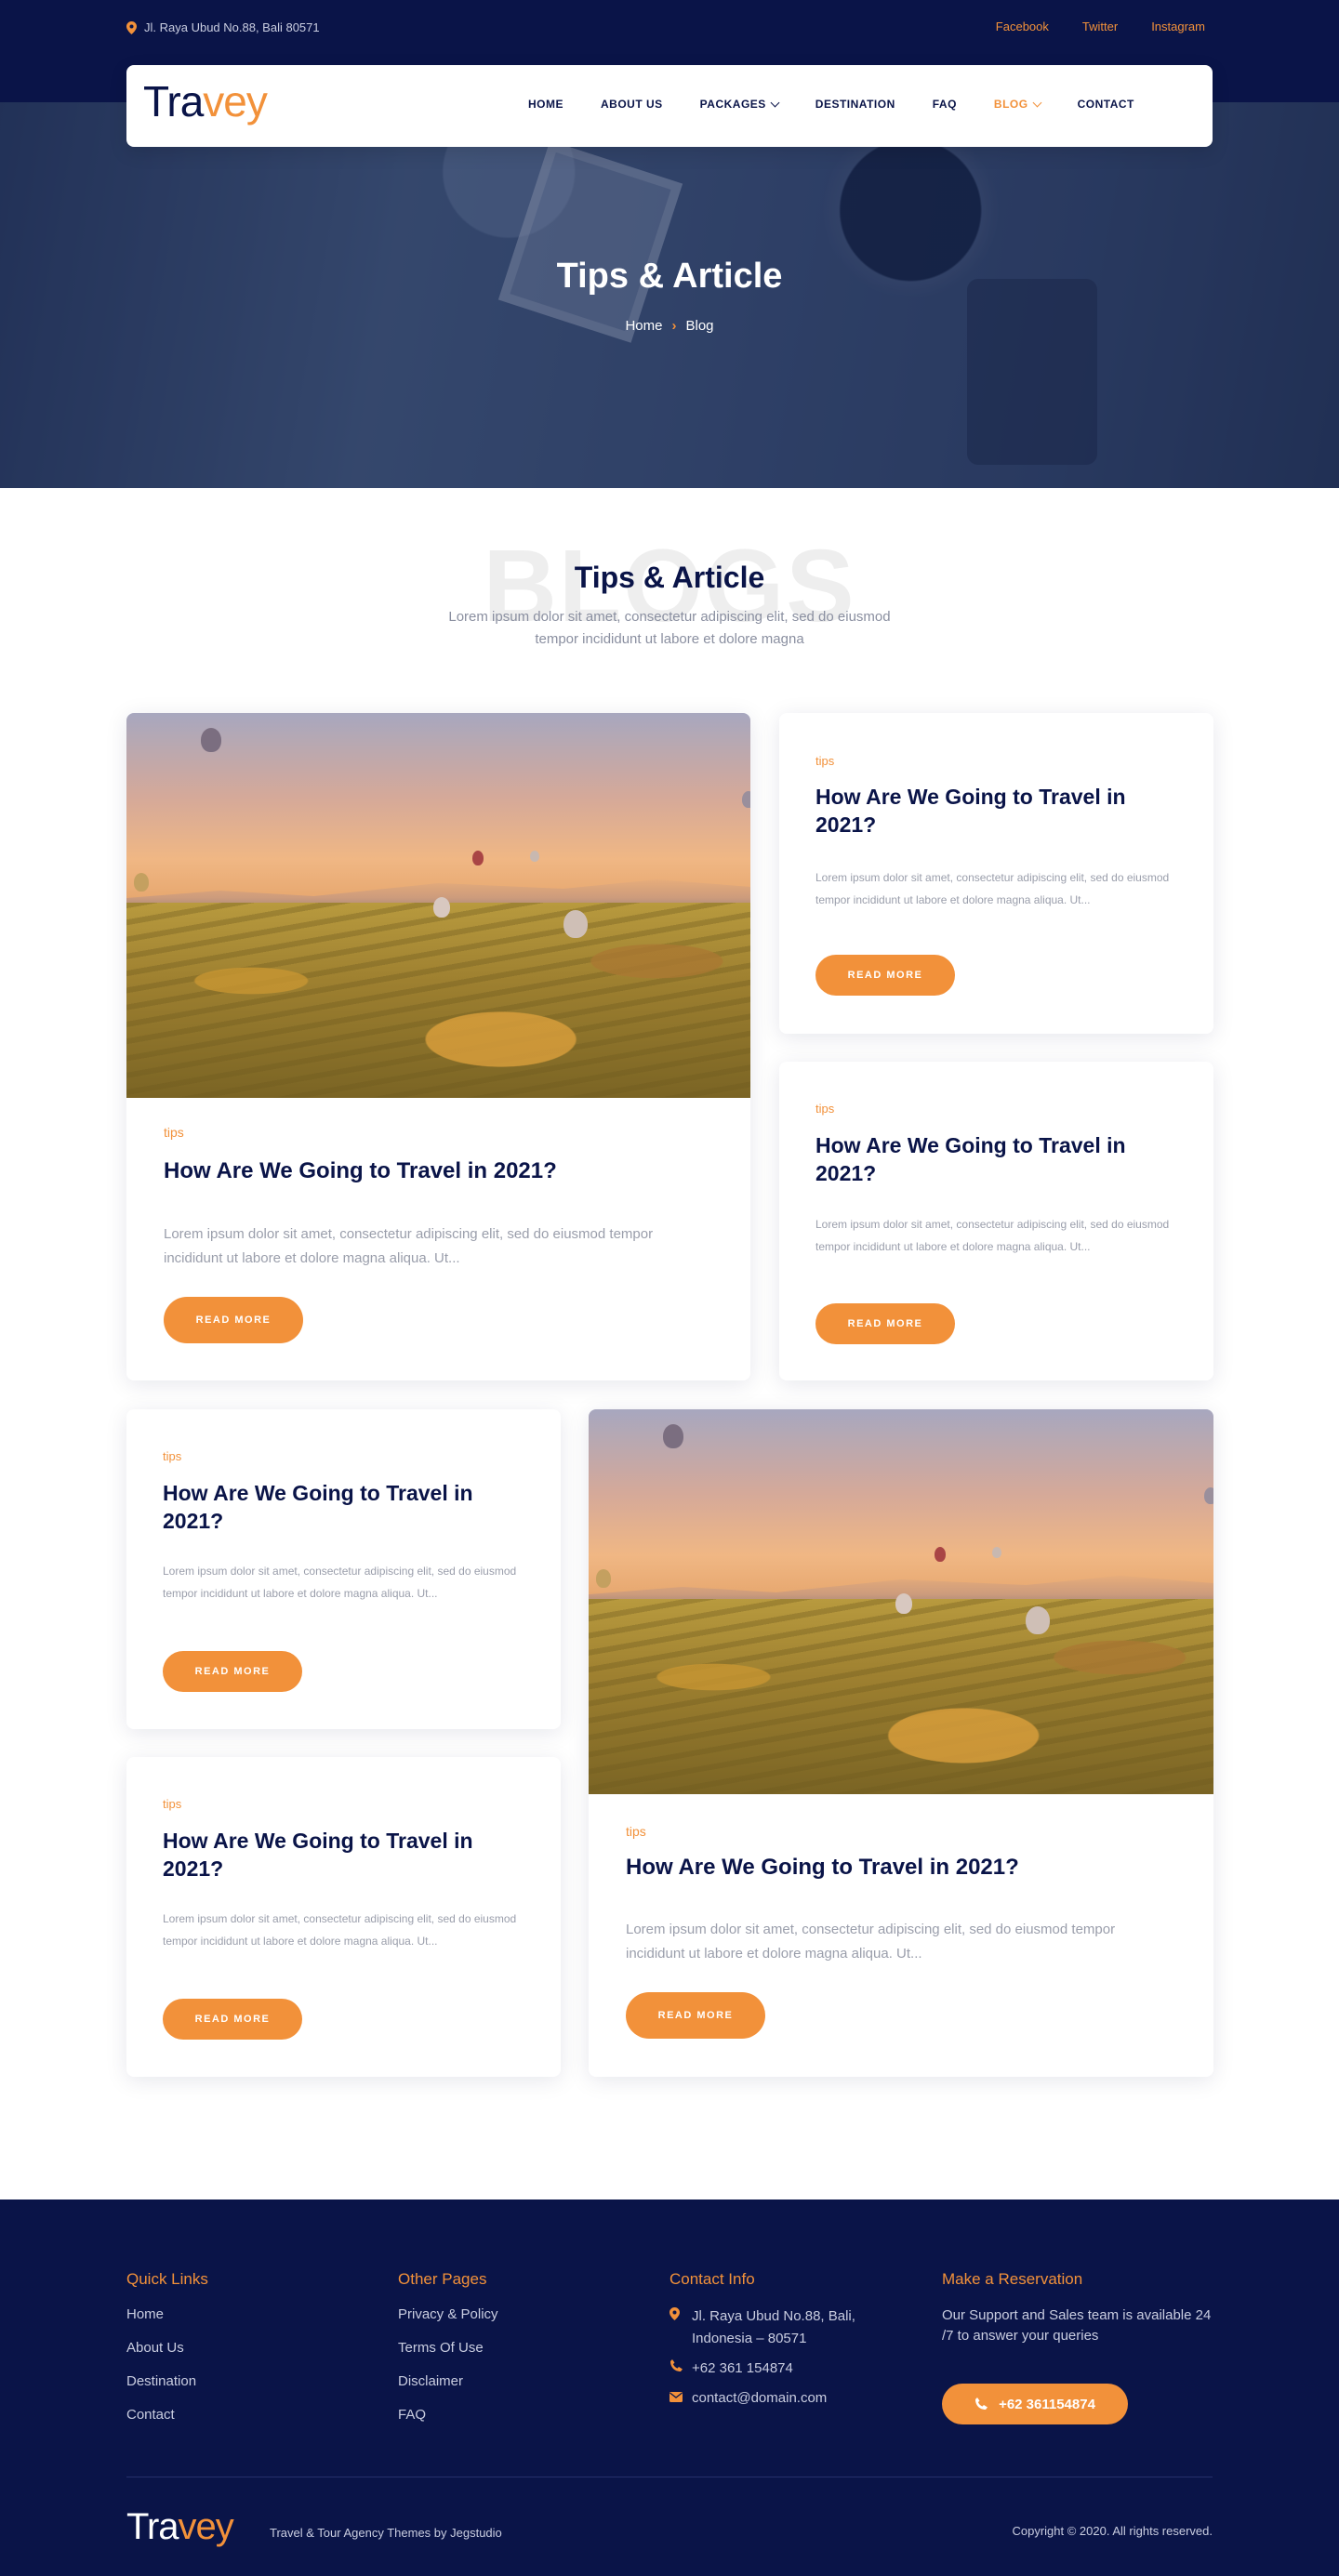  I want to click on footer-link-privacy: Privacy & Policy, so click(448, 2314).